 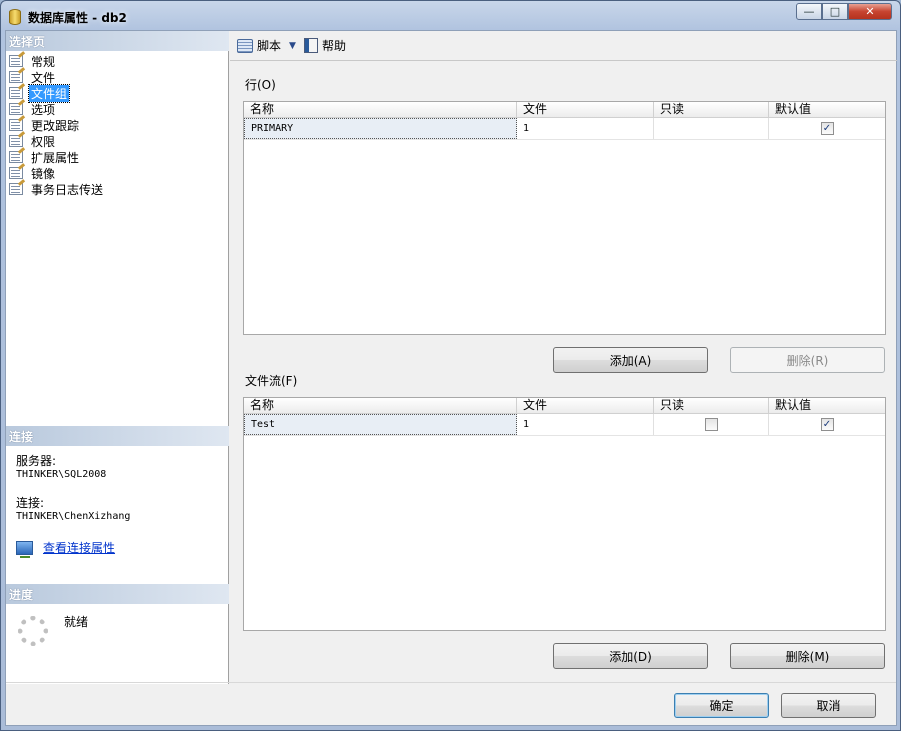 I want to click on page-list: 常规 文件 文件组 选项 更改跟踪 权限 扩展属性 镜像 事务日志传送, so click(x=57, y=125).